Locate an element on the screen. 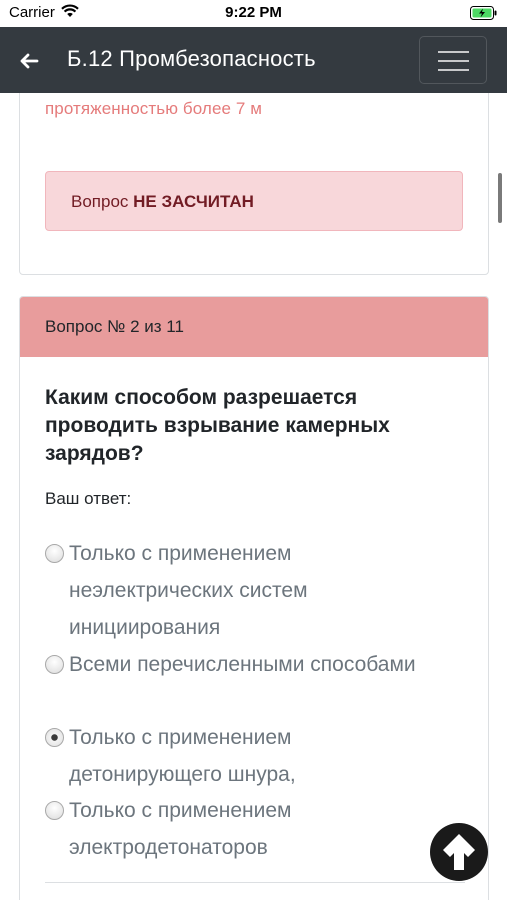  question-card-header: Вопрос № 2 из 11 is located at coordinates (254, 327).